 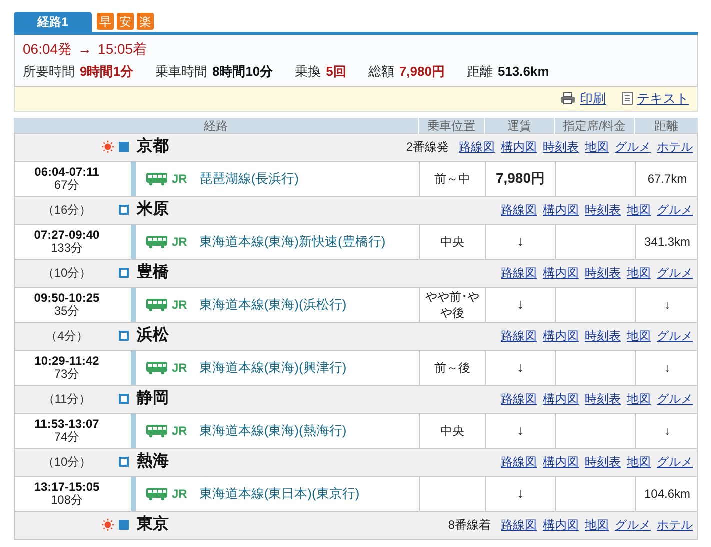 What do you see at coordinates (67, 298) in the screenshot?
I see `segment-time: 09:50-10:25` at bounding box center [67, 298].